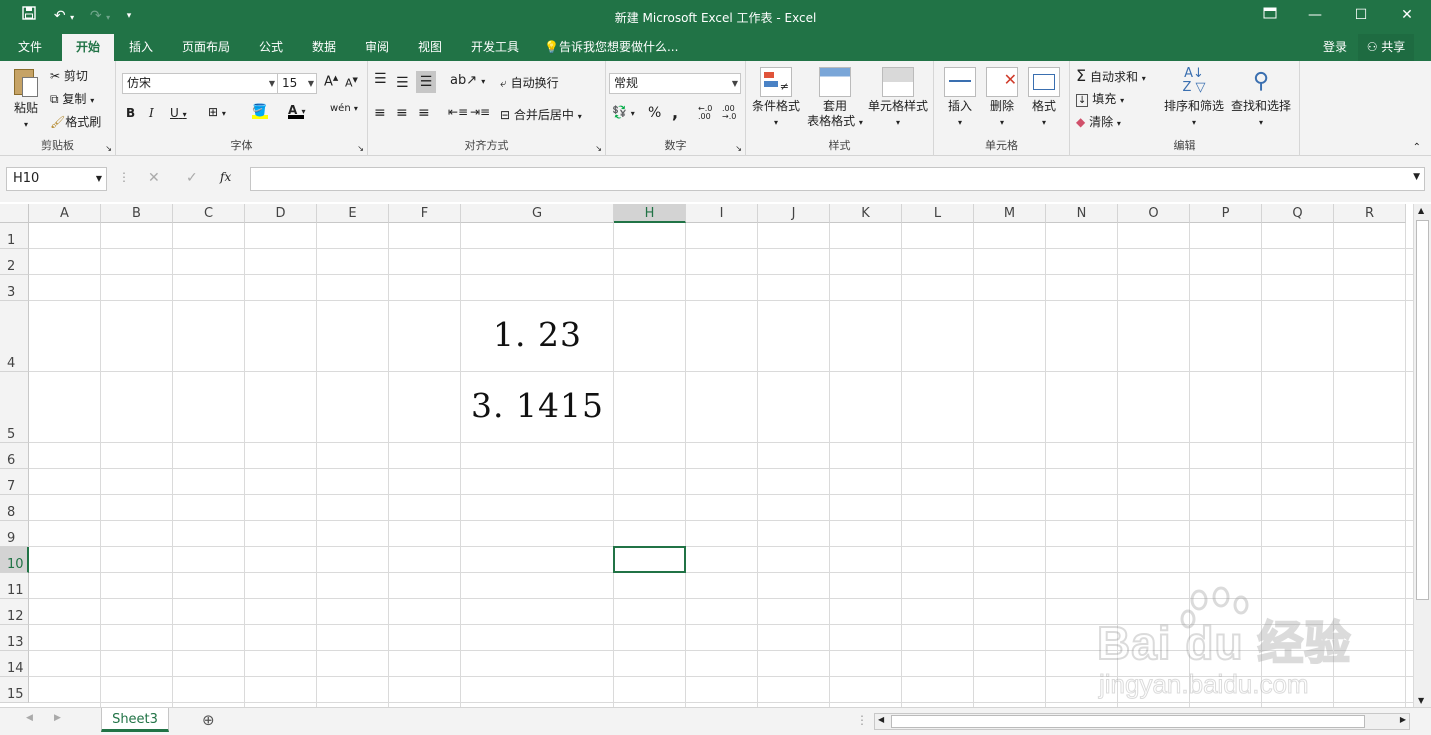 The width and height of the screenshot is (1431, 735). What do you see at coordinates (14, 508) in the screenshot?
I see `row-header-8: 8` at bounding box center [14, 508].